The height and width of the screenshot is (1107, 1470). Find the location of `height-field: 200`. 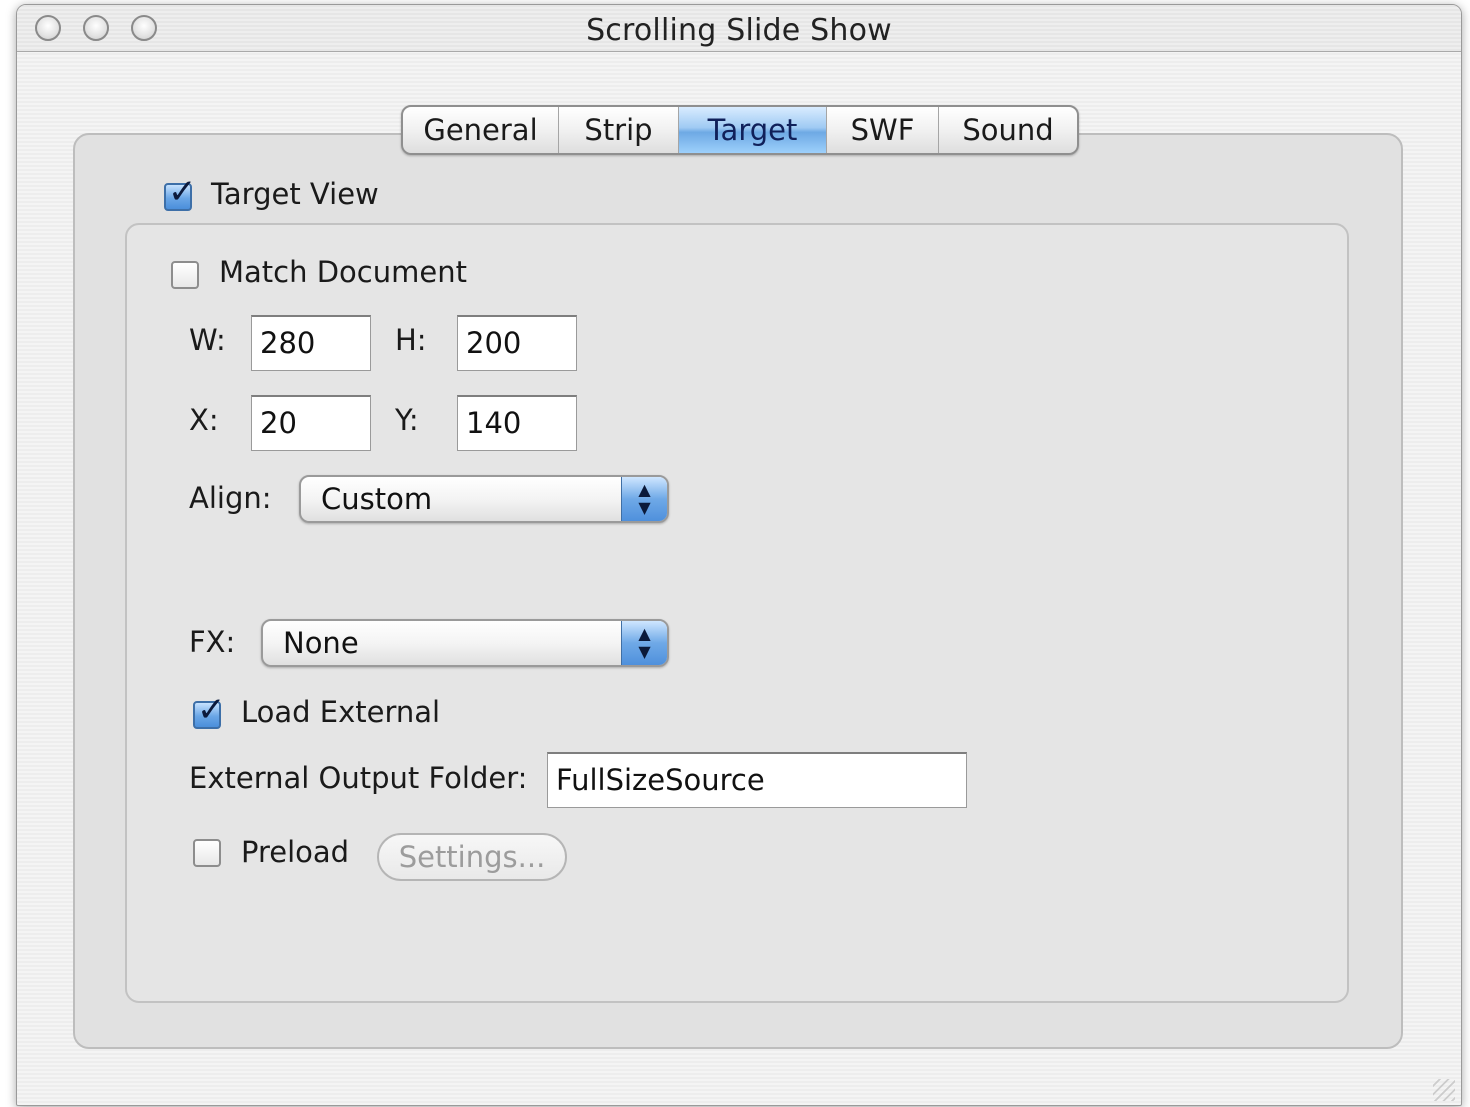

height-field: 200 is located at coordinates (517, 343).